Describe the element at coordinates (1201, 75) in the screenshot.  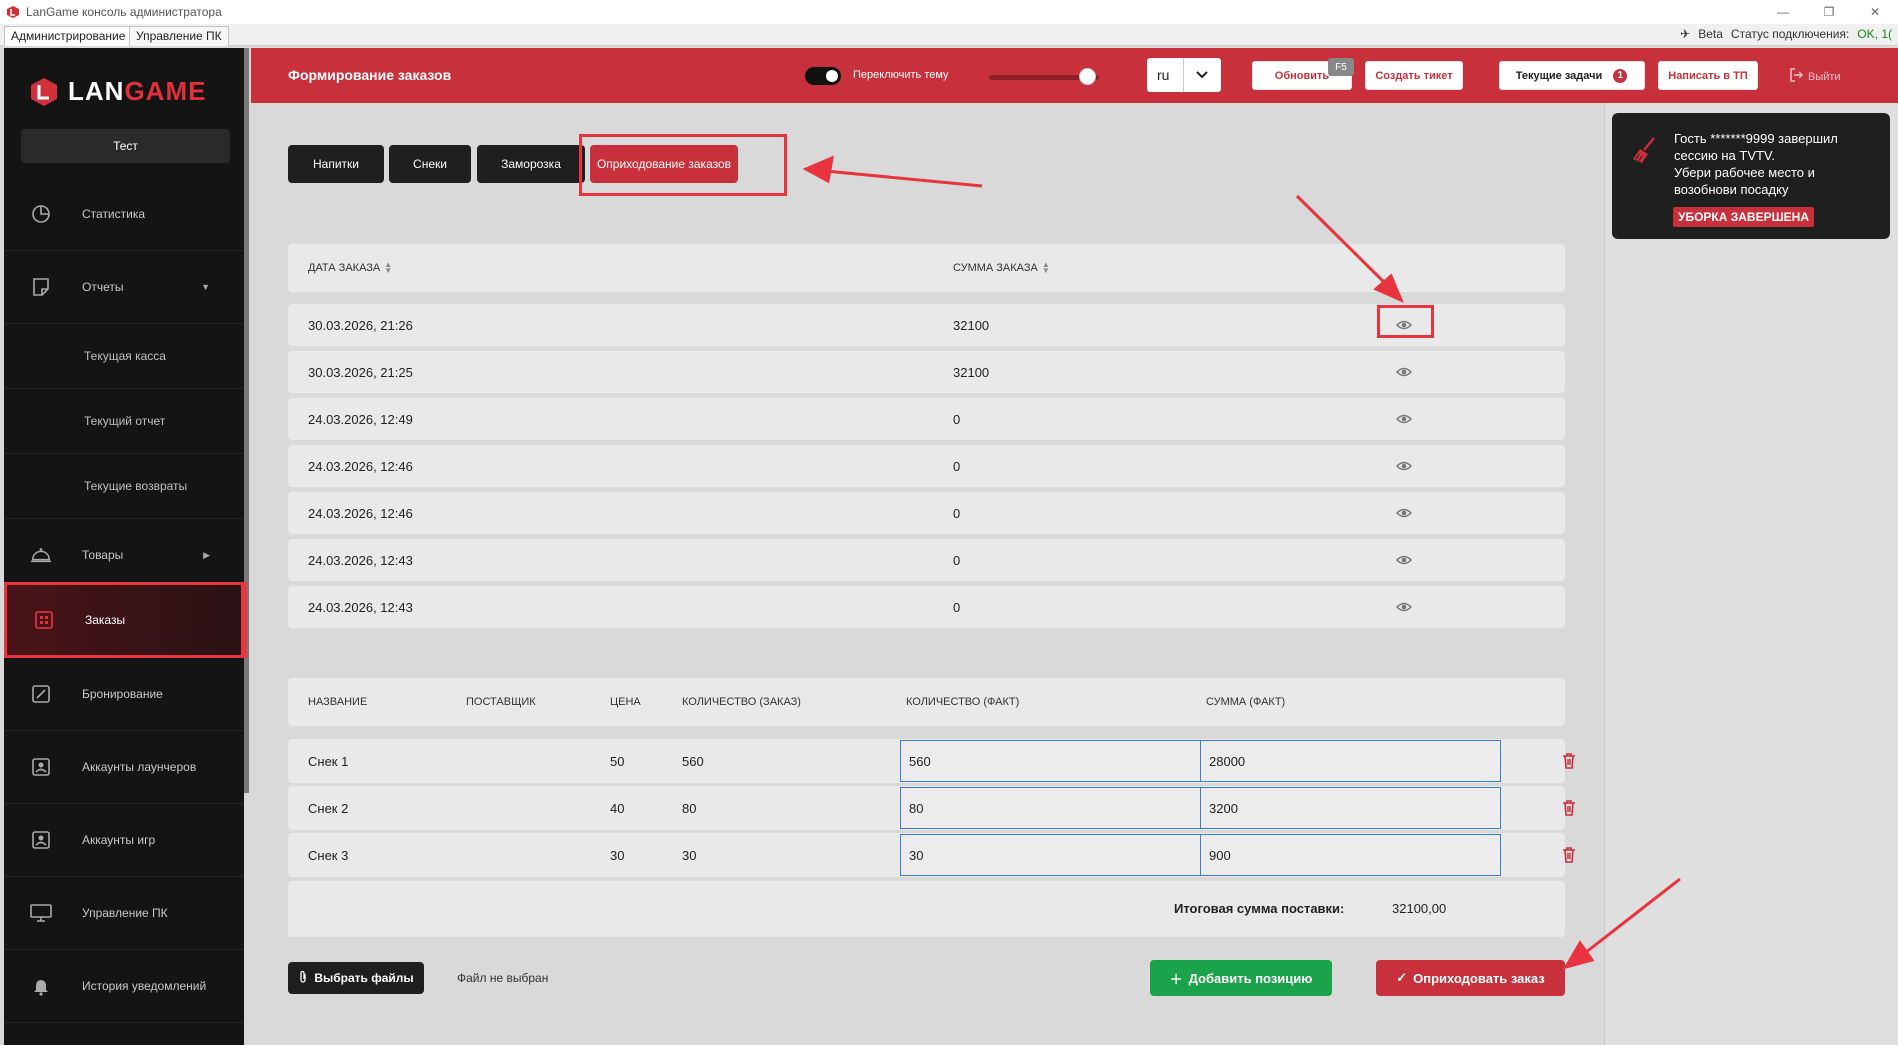
I see `chevron-down-icon` at that location.